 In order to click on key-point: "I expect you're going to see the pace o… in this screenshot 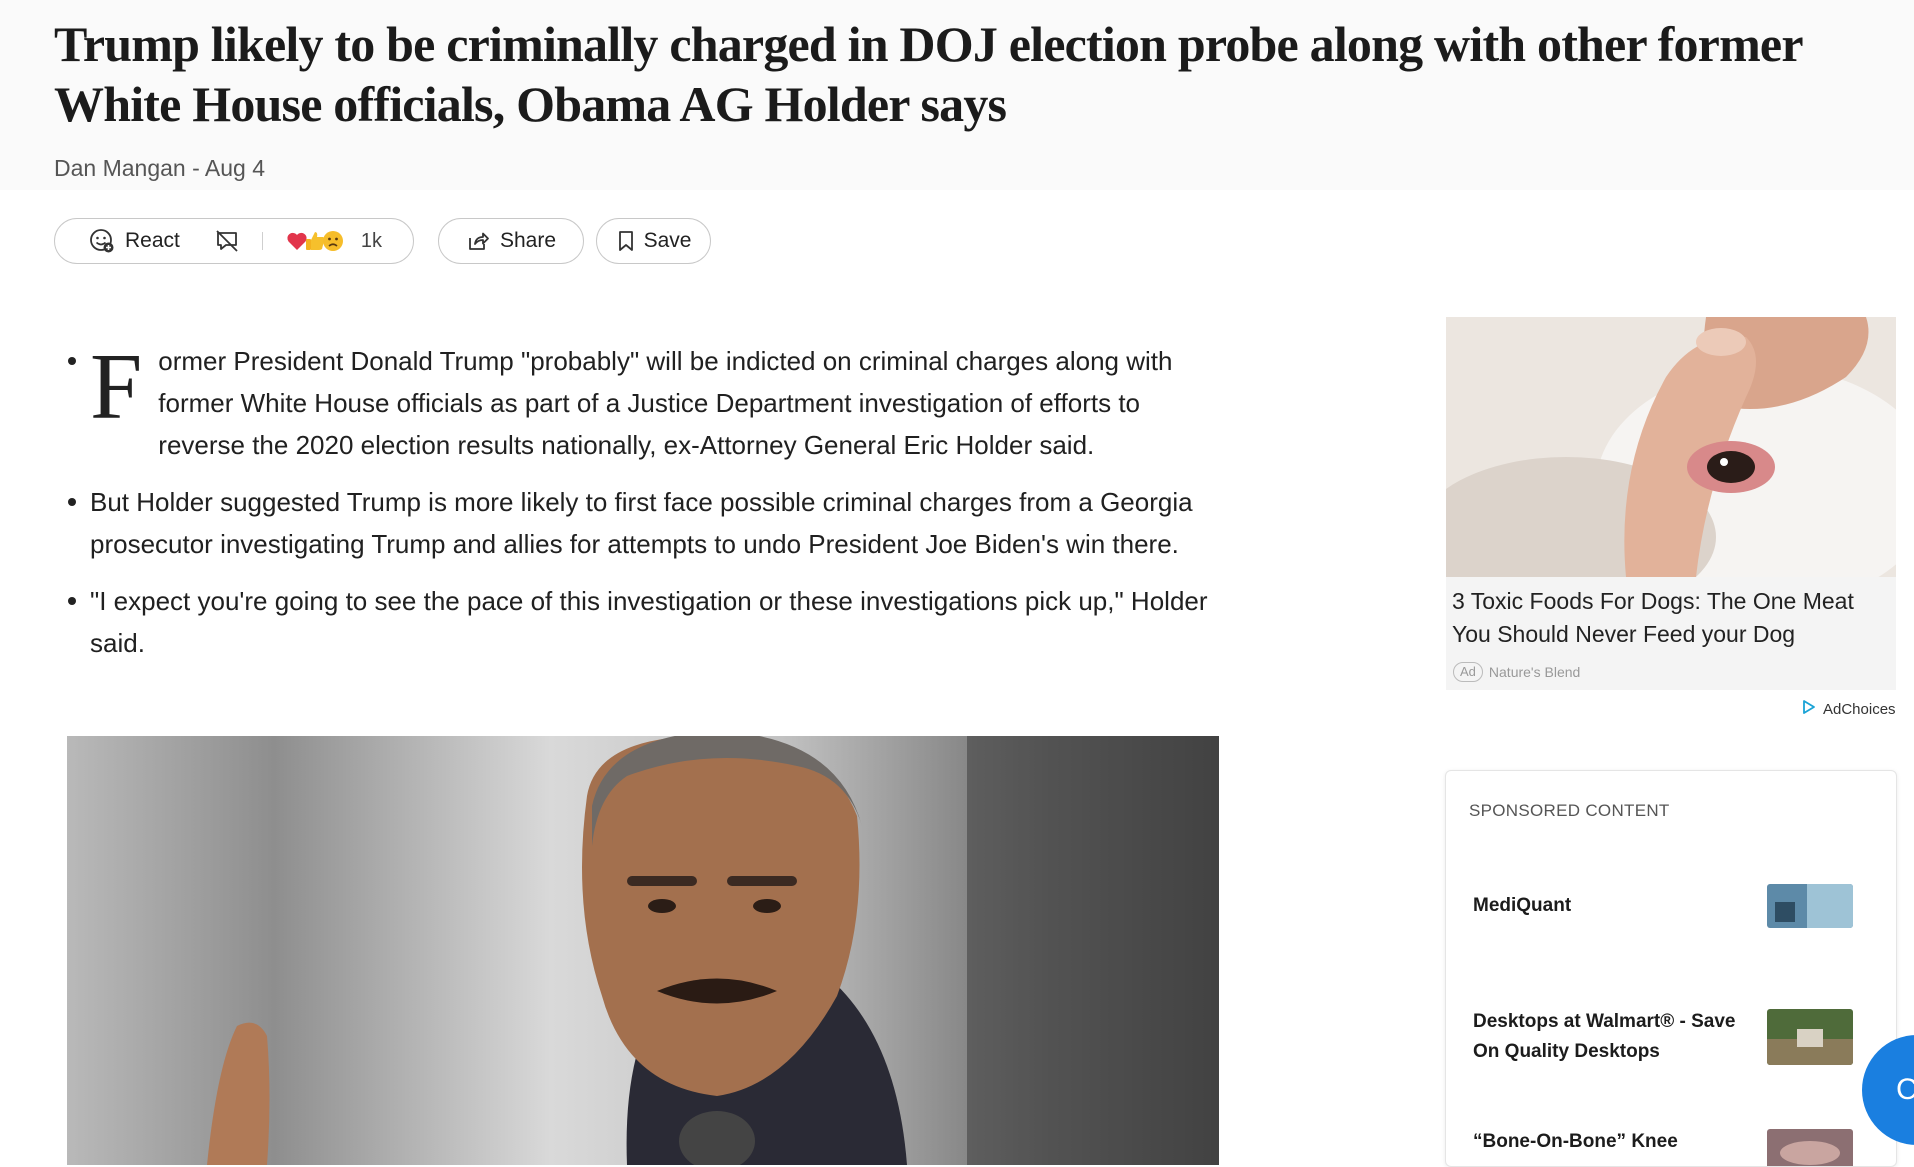, I will do `click(640, 622)`.